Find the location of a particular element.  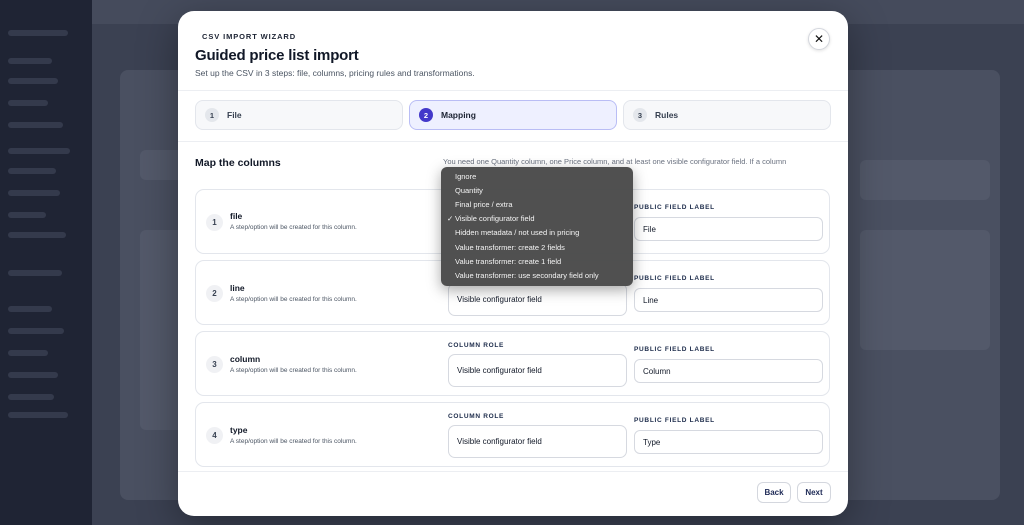

header-divider is located at coordinates (513, 90).